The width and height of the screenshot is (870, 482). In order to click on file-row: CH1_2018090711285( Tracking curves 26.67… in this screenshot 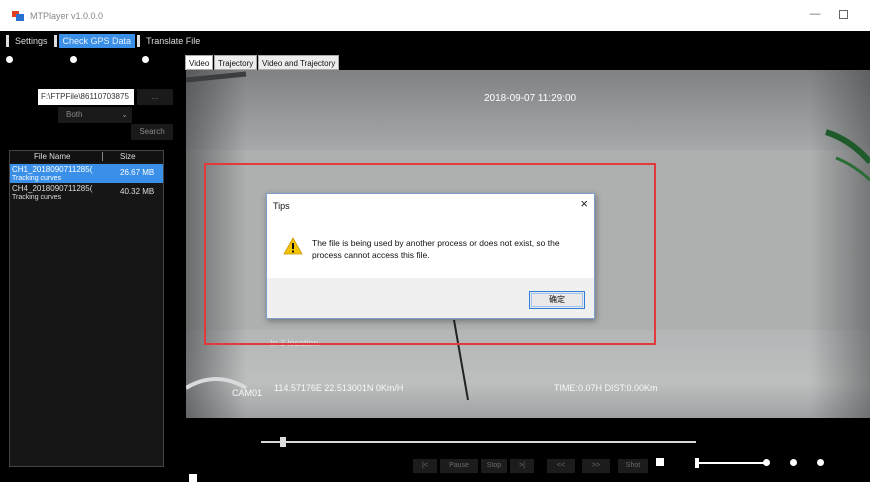, I will do `click(86, 173)`.